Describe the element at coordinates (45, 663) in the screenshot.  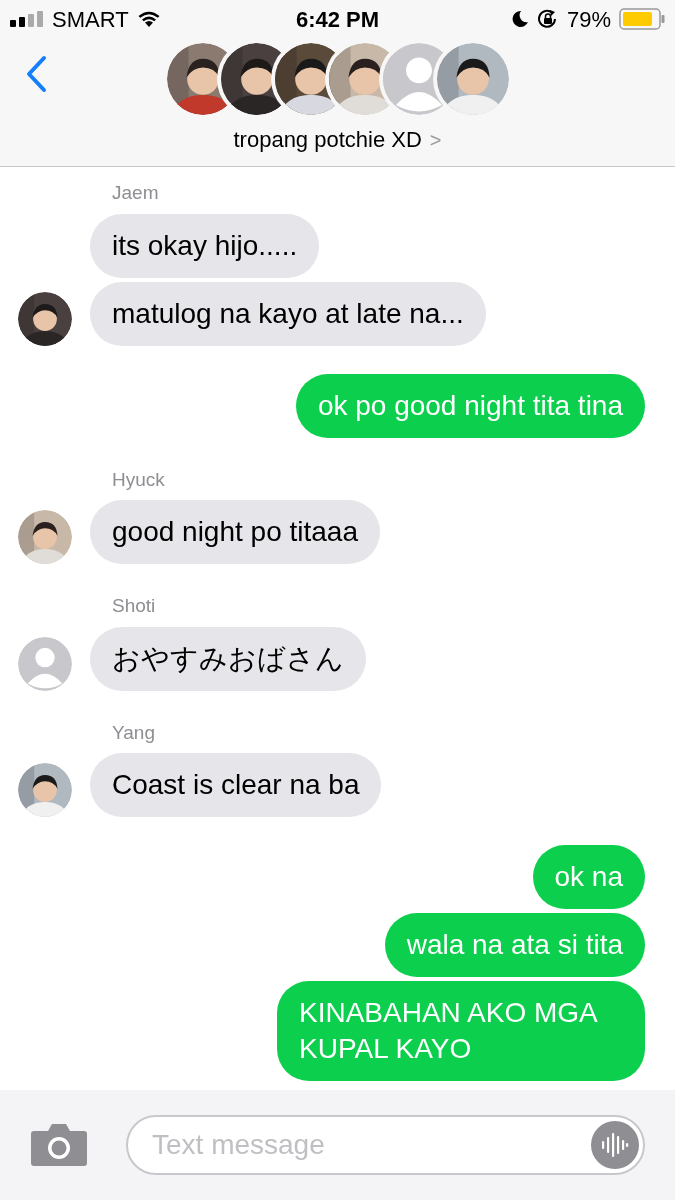
I see `avatar-icon` at that location.